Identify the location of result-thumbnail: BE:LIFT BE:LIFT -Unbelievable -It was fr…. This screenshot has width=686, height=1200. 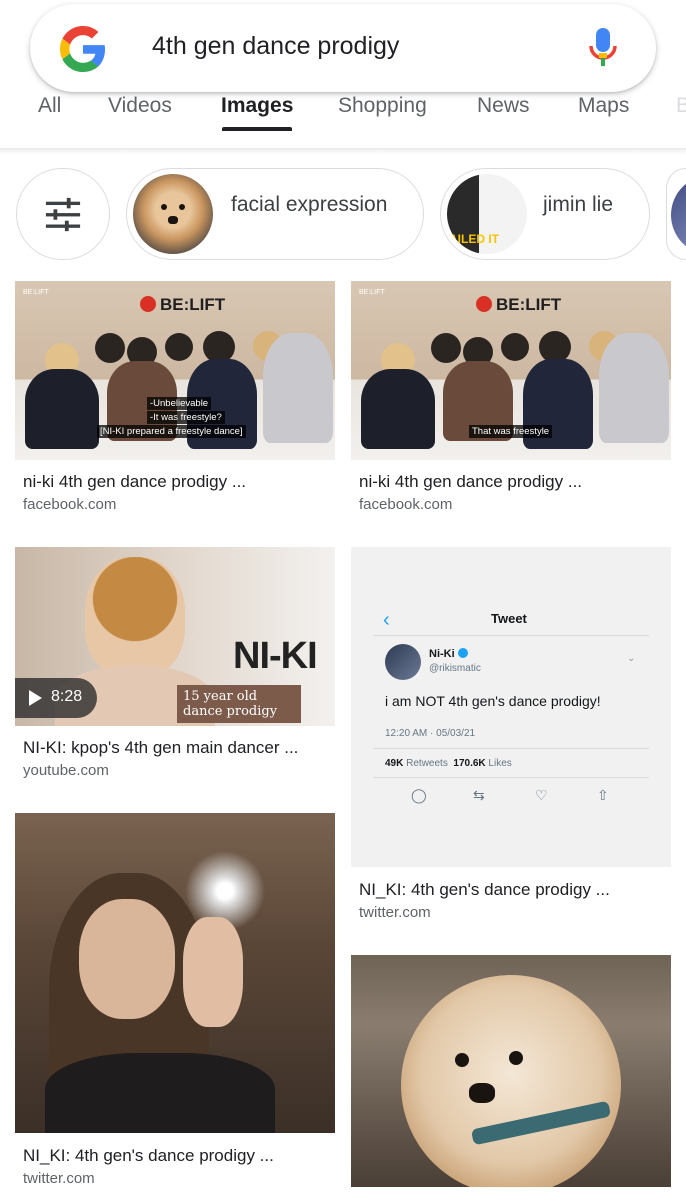
(175, 370).